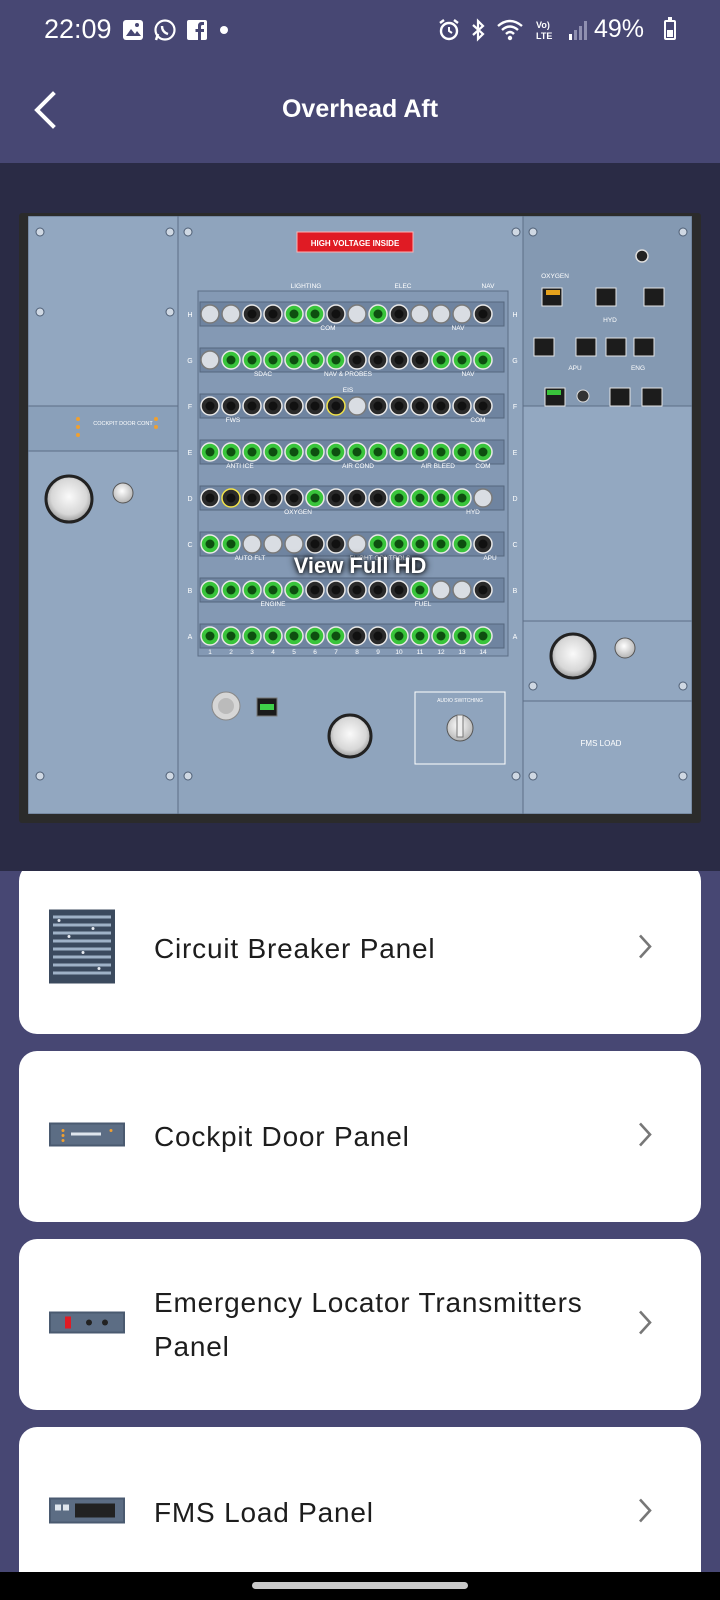 The width and height of the screenshot is (720, 1600). What do you see at coordinates (360, 1499) in the screenshot?
I see `list-item-fms-load: FMS Load Panel` at bounding box center [360, 1499].